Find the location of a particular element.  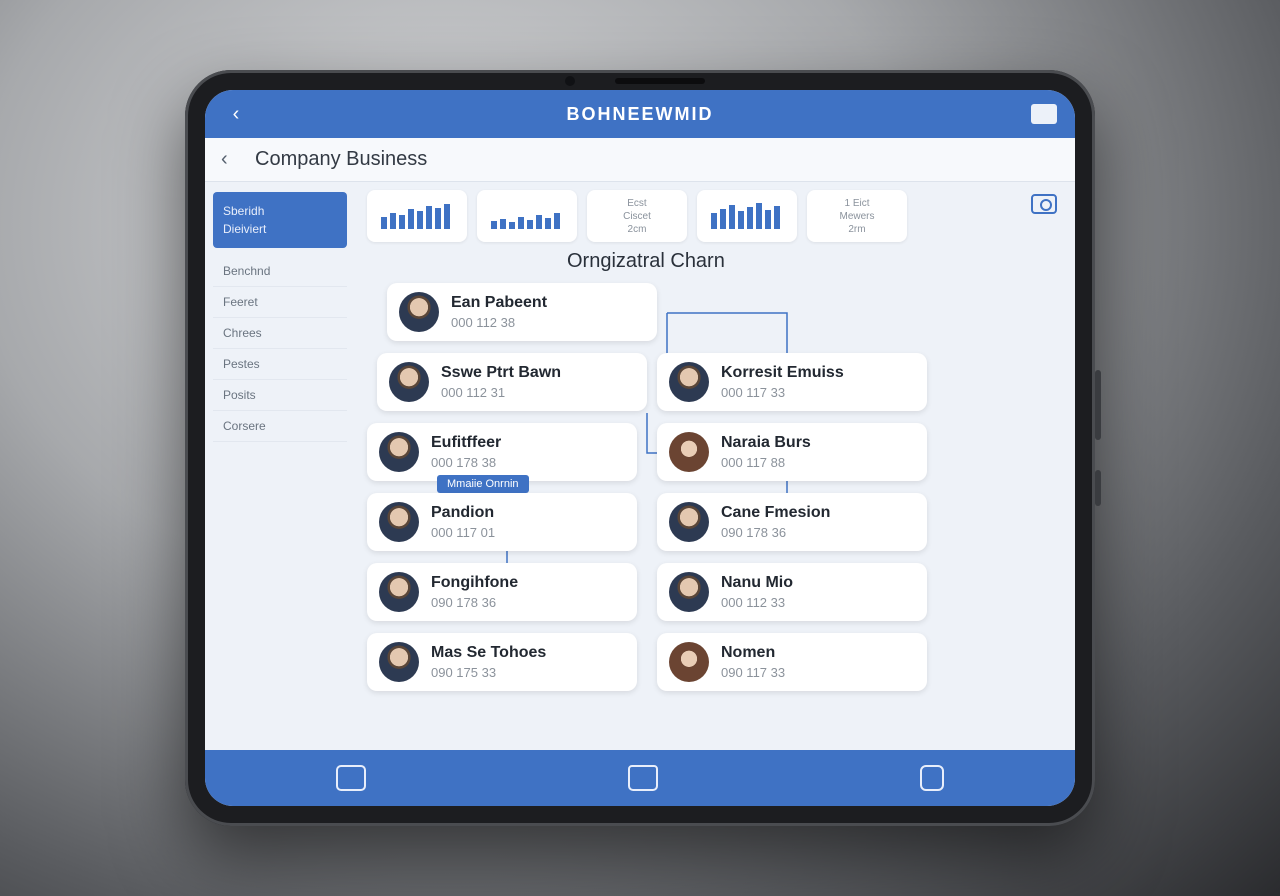

front-camera is located at coordinates (570, 81).